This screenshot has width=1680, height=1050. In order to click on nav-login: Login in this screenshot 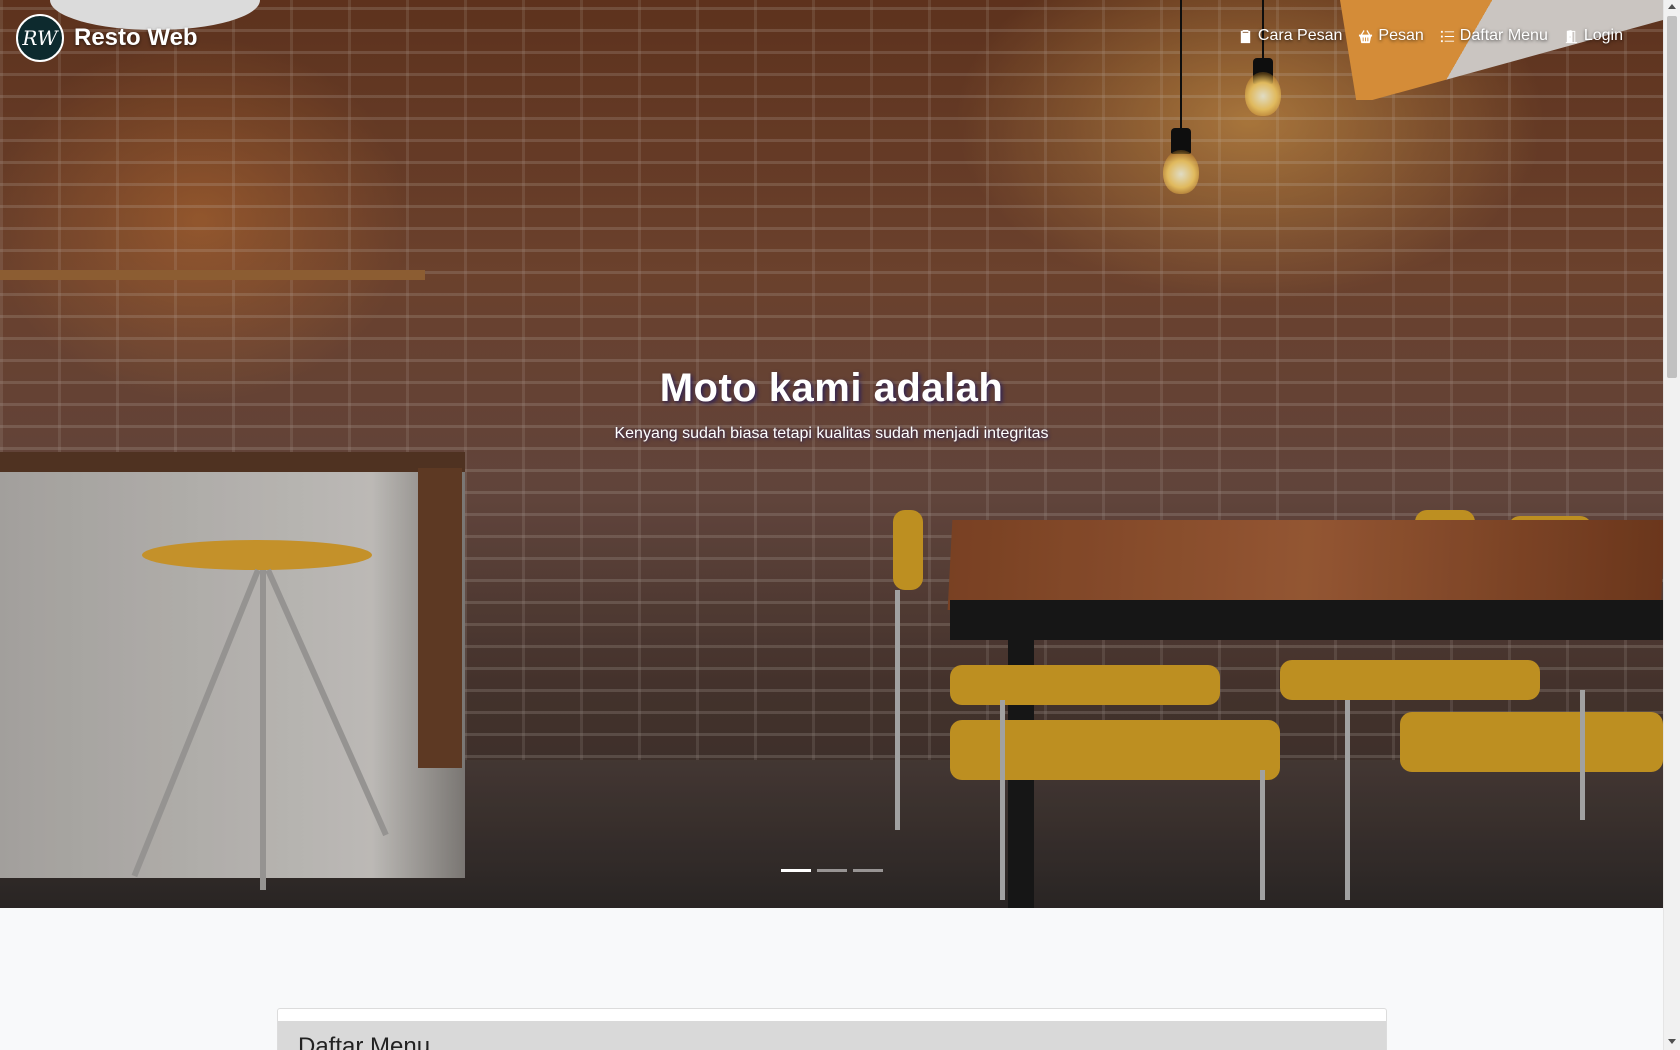, I will do `click(1593, 36)`.